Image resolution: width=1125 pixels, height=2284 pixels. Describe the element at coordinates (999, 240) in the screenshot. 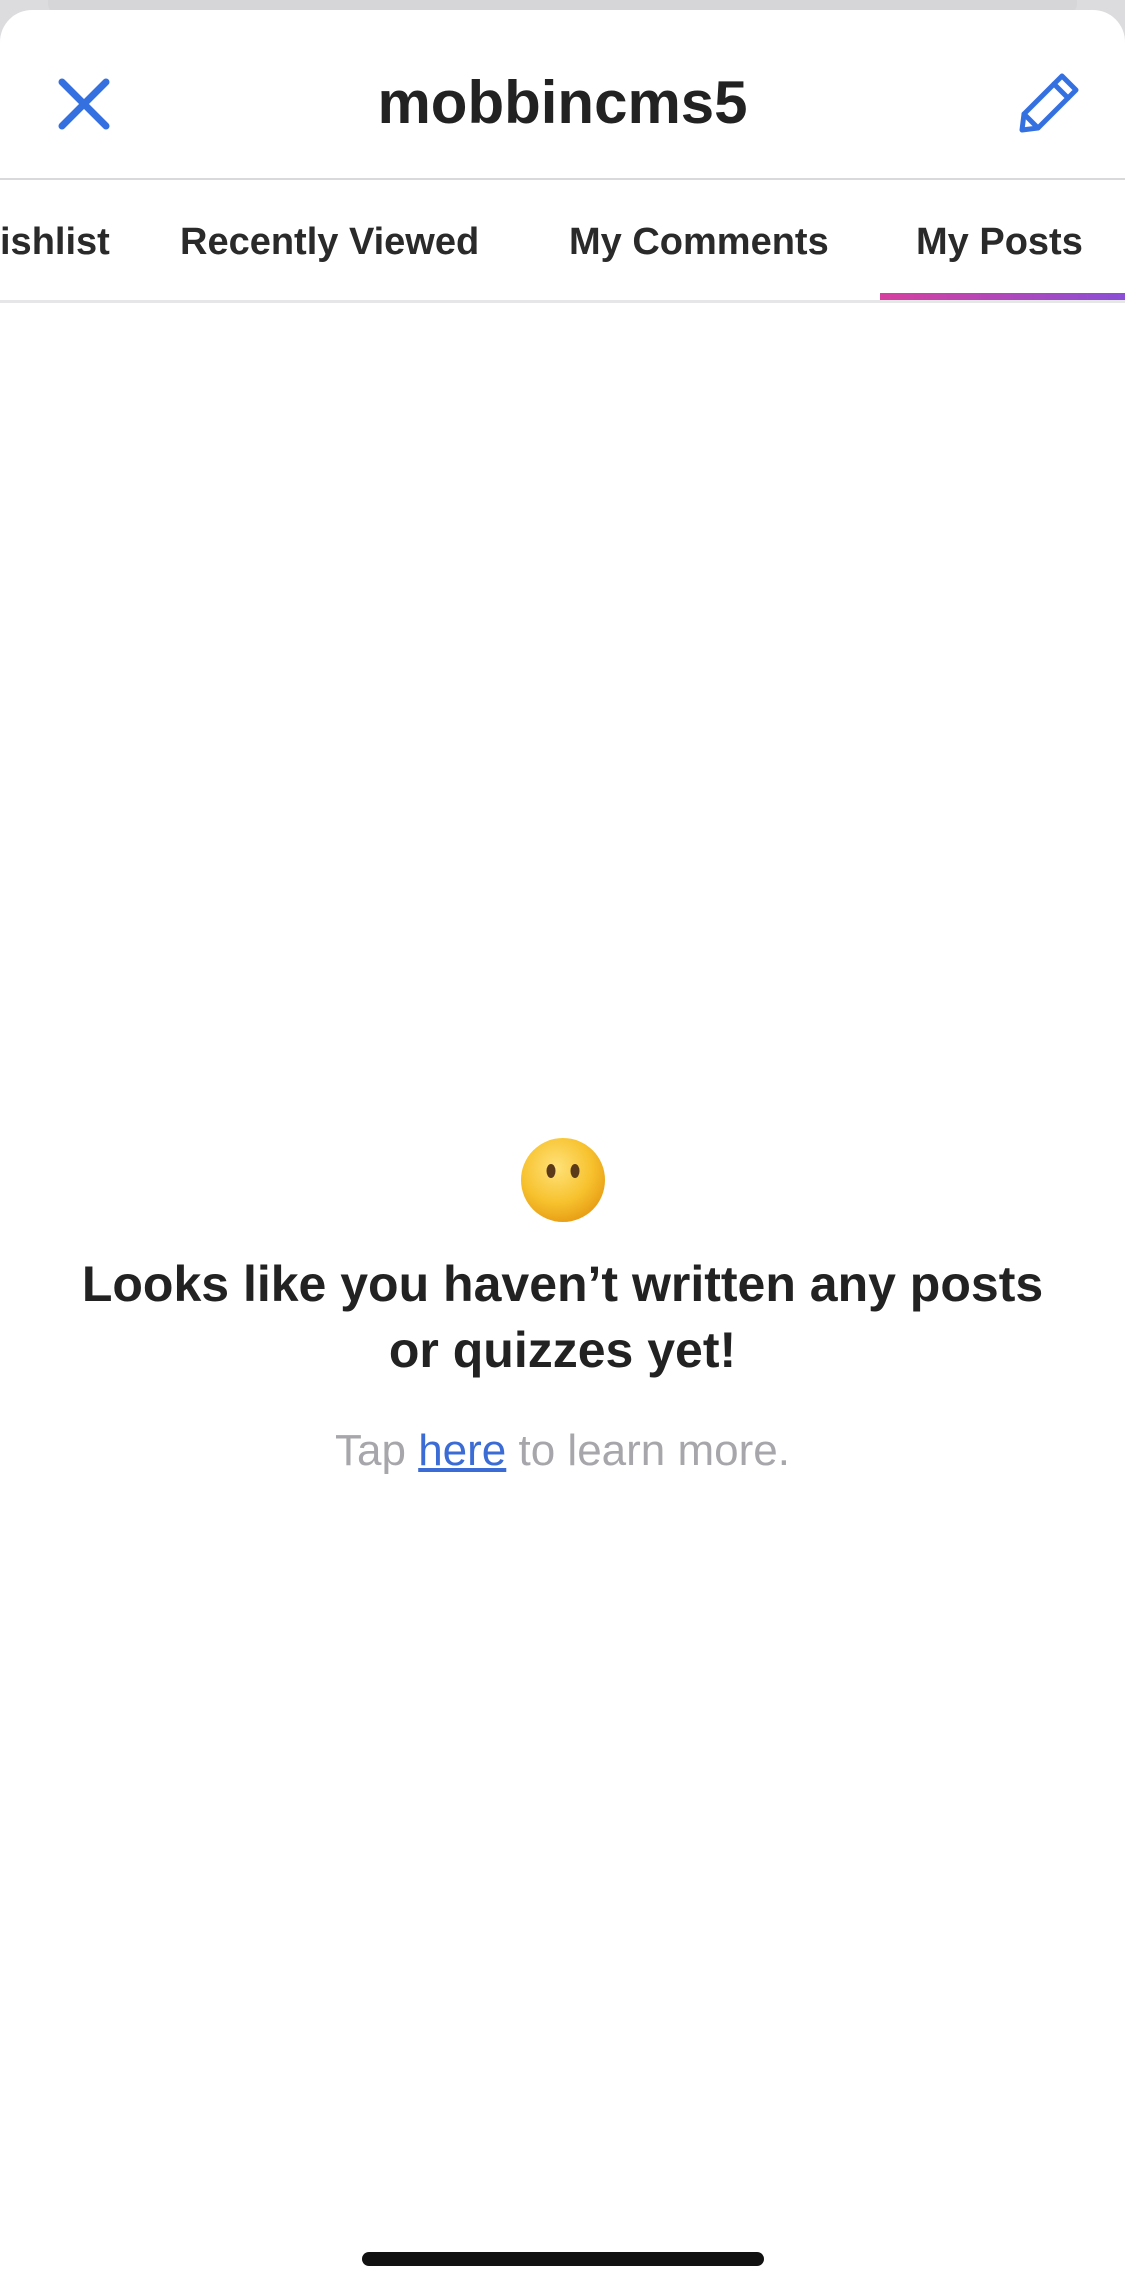

I see `tab-my-posts: My Posts` at that location.